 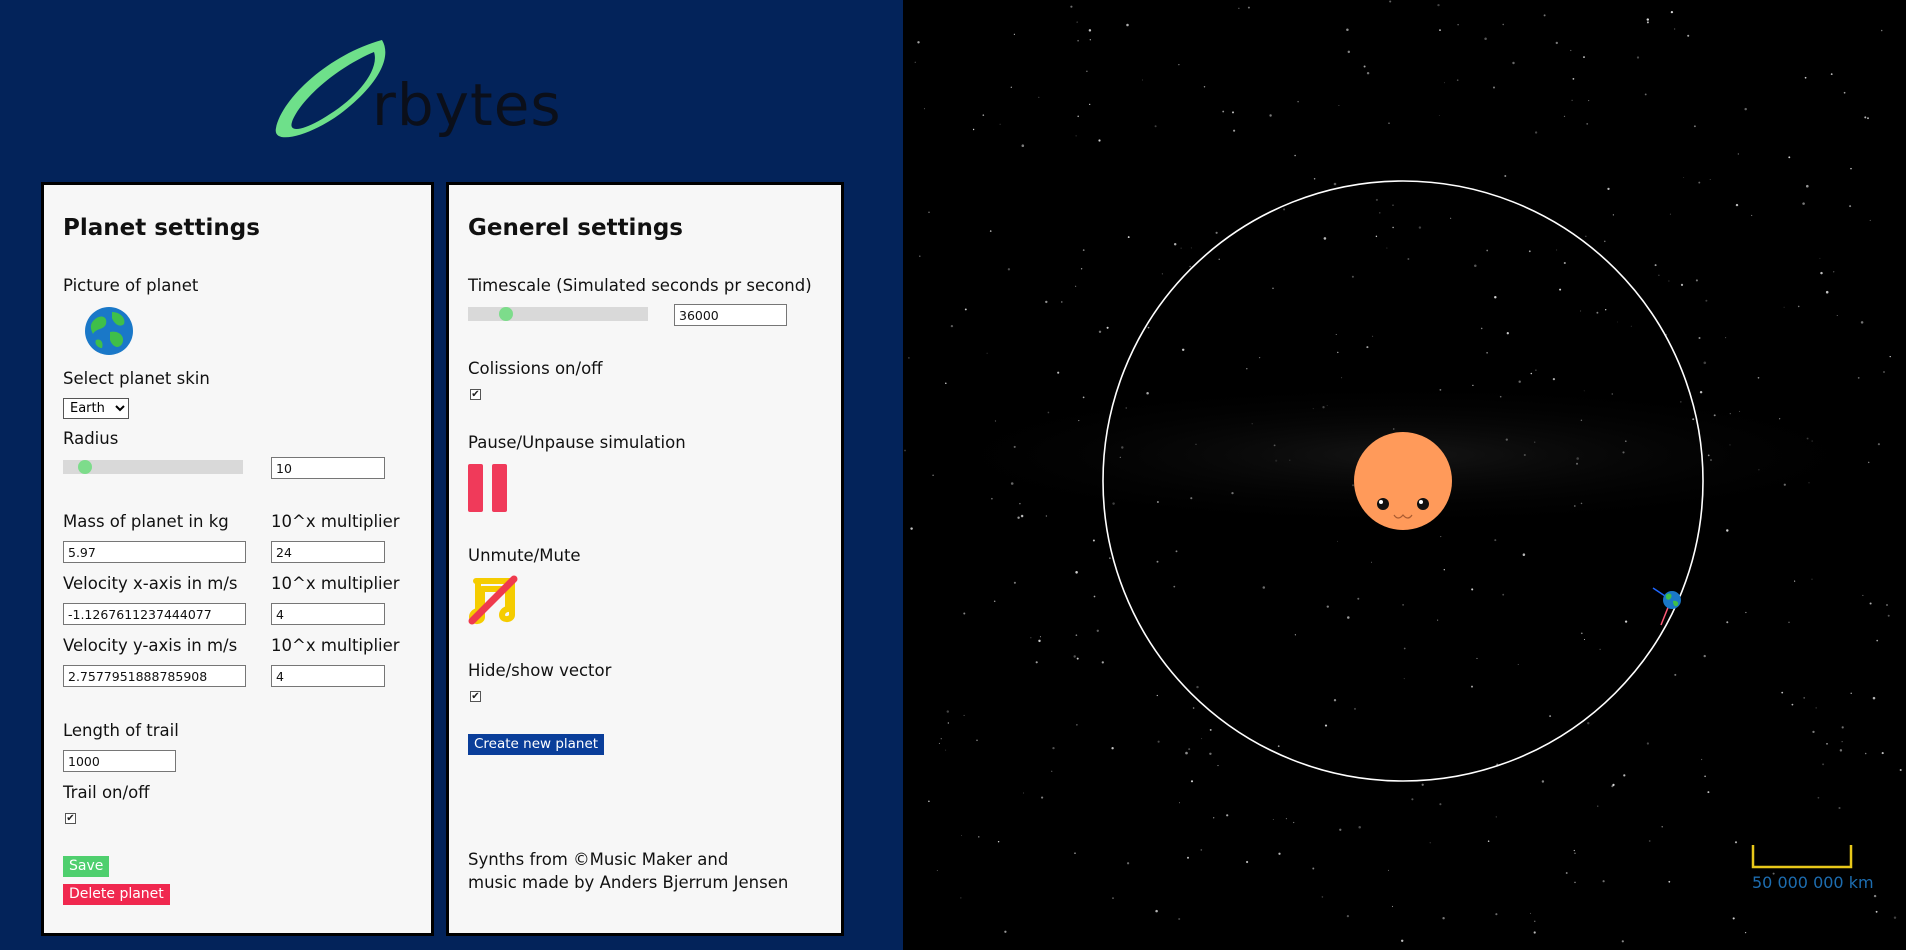 I want to click on mass-label: Mass of planet in kg, so click(x=146, y=521).